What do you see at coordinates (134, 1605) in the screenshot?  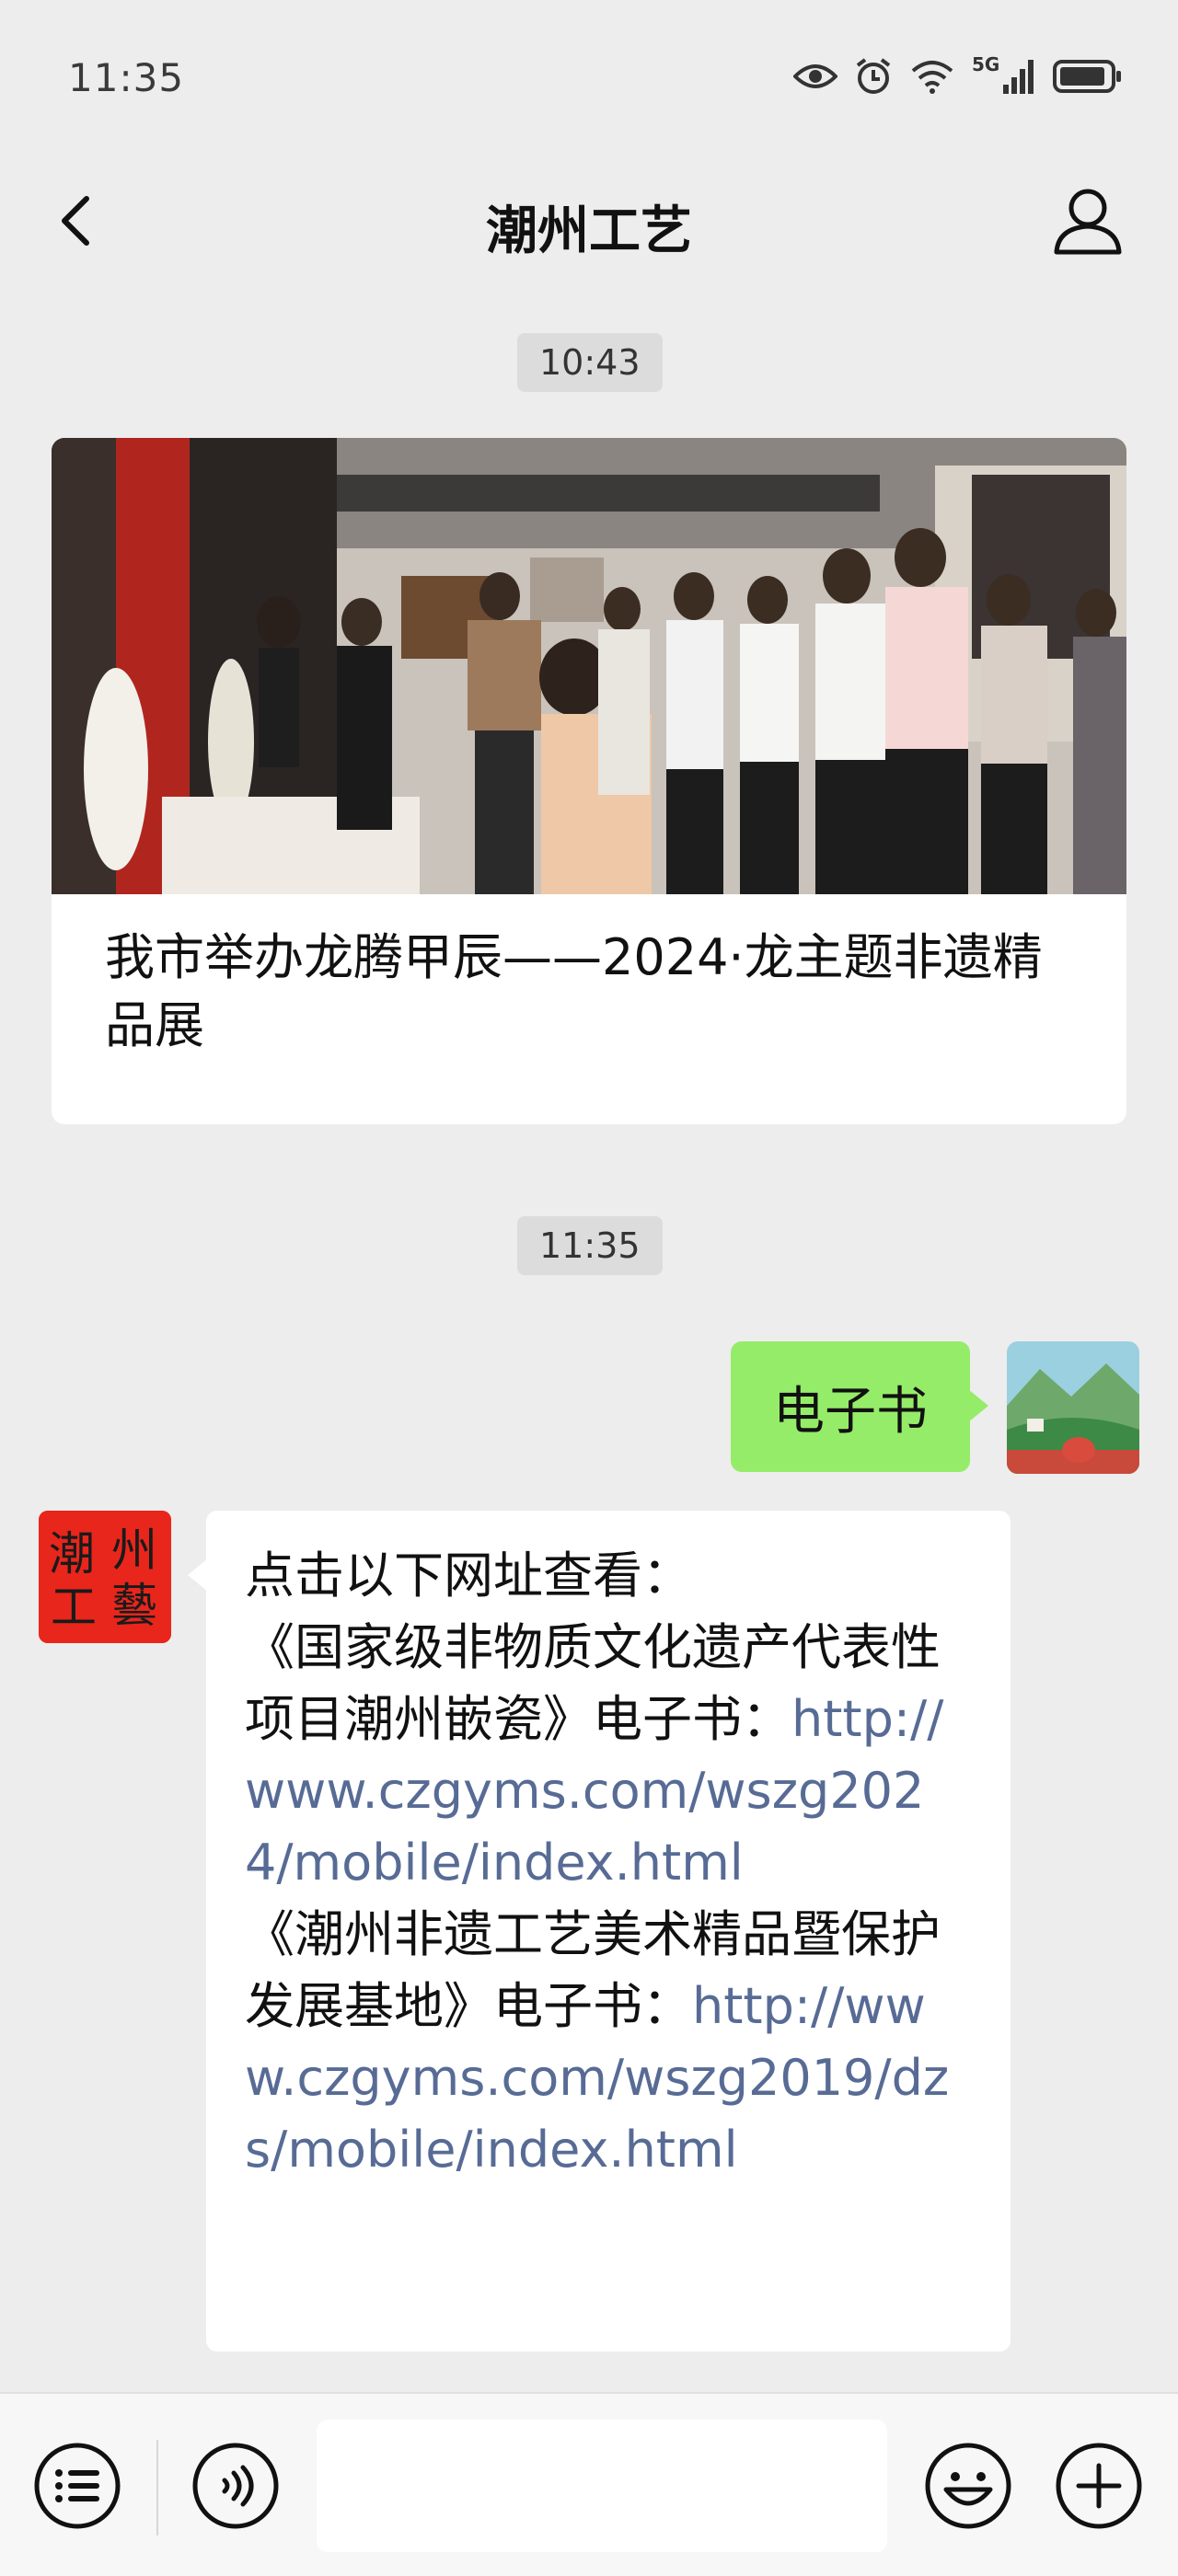 I see `avatar-char: 藝` at bounding box center [134, 1605].